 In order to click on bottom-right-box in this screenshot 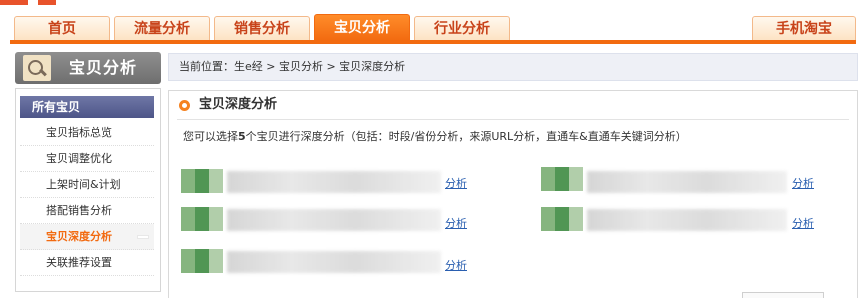, I will do `click(783, 295)`.